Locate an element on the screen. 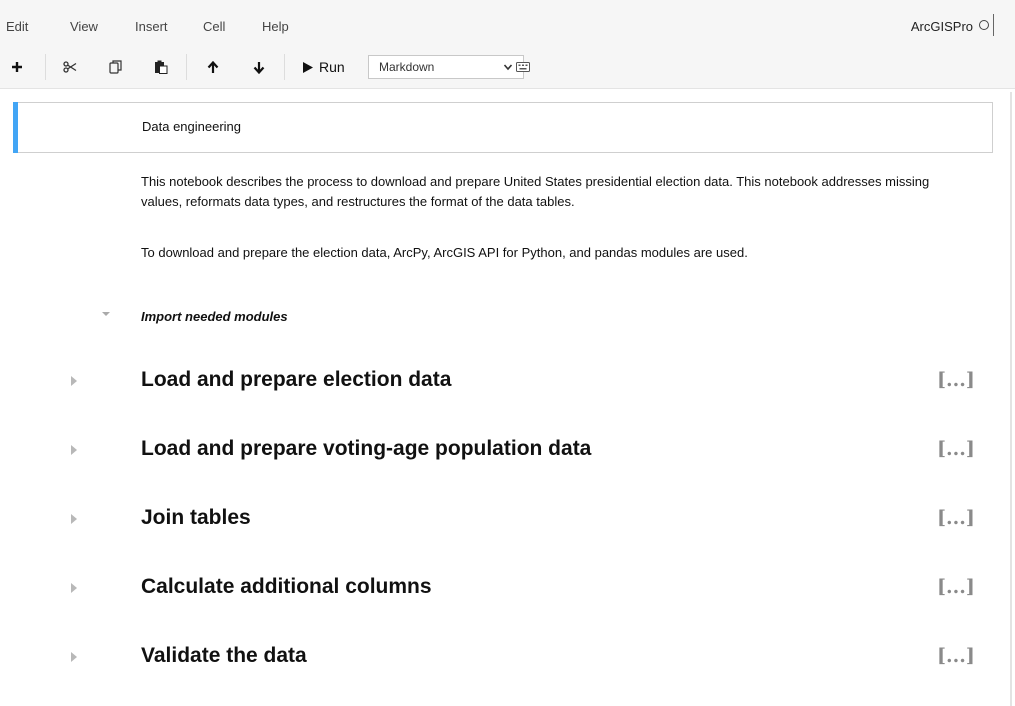 The image size is (1015, 706). arrow-up-icon is located at coordinates (213, 66).